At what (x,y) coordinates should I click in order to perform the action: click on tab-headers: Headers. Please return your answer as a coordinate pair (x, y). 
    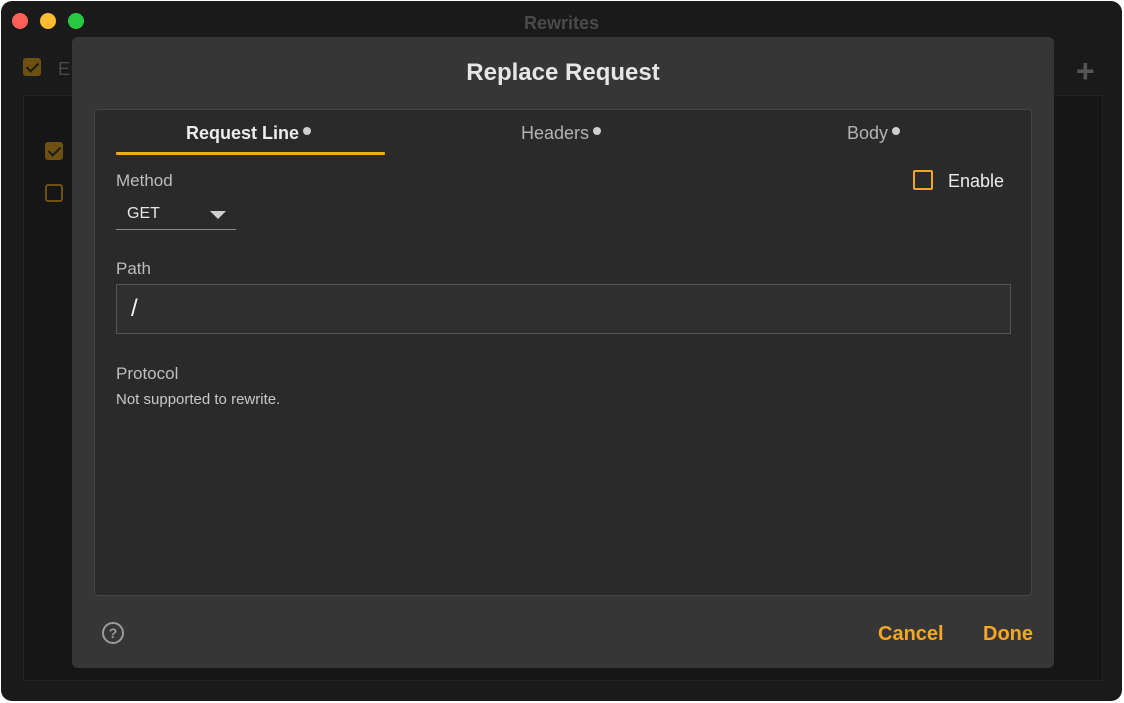
    Looking at the image, I should click on (561, 133).